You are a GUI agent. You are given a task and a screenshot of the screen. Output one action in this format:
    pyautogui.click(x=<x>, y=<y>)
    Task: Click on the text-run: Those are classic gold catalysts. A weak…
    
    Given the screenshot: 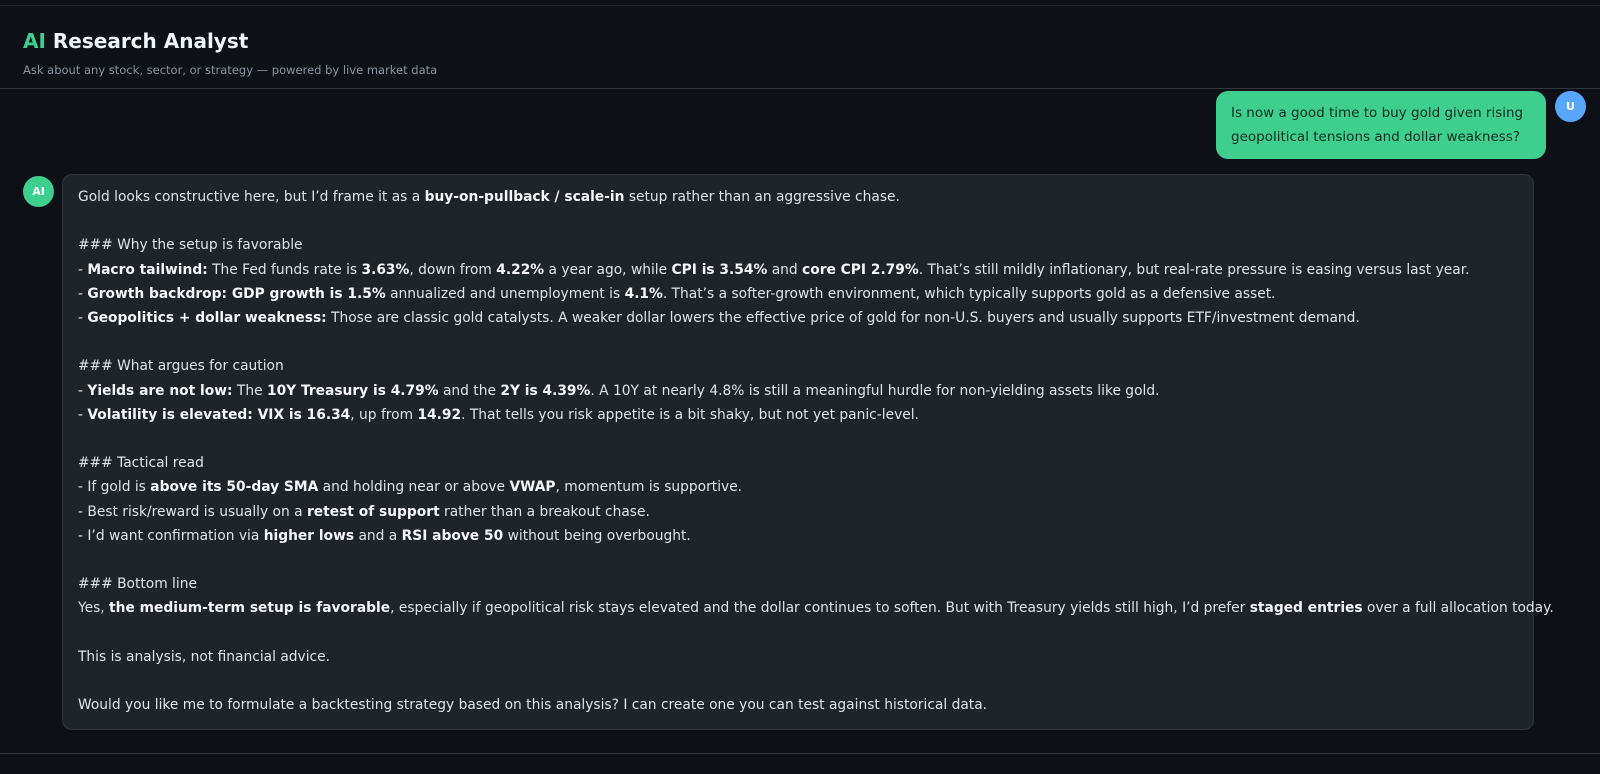 What is the action you would take?
    pyautogui.click(x=843, y=318)
    